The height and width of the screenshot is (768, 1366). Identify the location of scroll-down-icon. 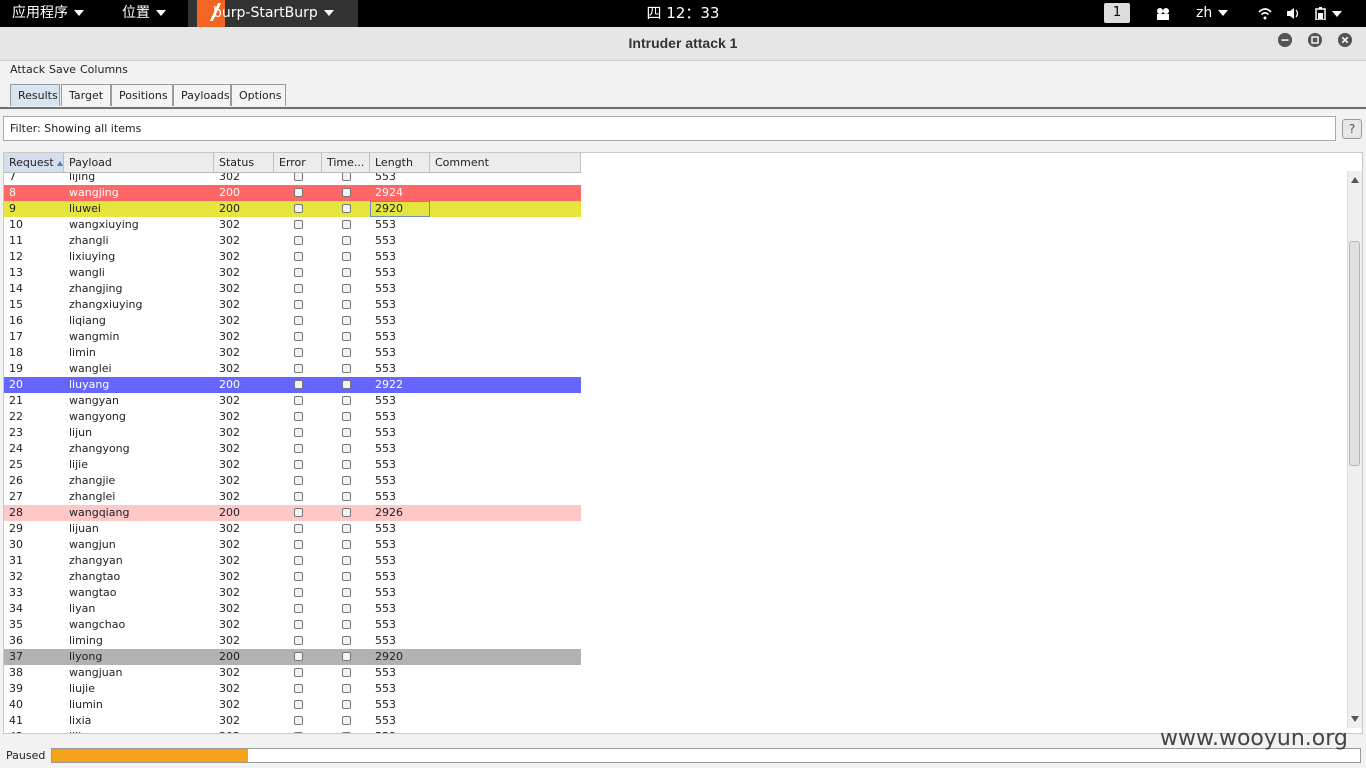
(1355, 719).